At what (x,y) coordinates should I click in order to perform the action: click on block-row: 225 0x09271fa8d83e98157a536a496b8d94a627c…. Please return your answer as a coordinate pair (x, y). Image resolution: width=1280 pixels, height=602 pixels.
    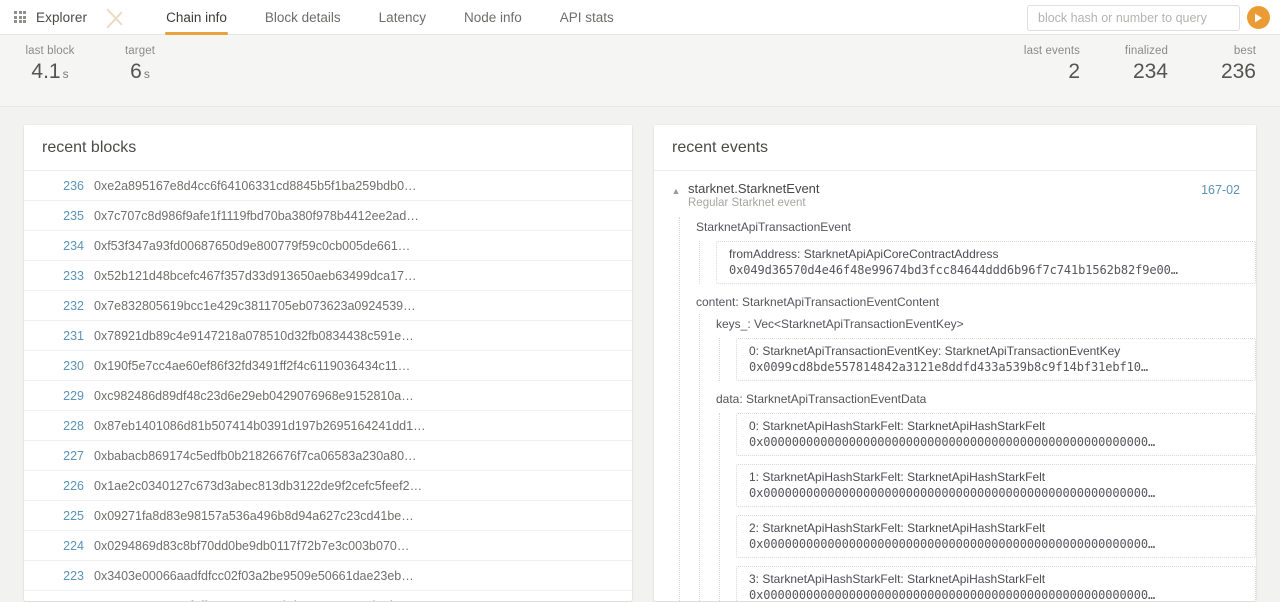
    Looking at the image, I should click on (328, 516).